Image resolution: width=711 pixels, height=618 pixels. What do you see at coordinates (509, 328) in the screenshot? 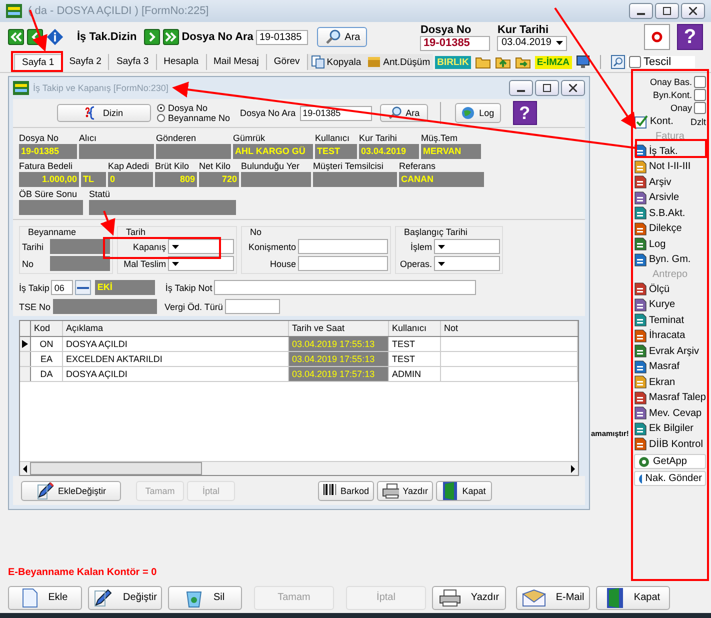
I see `column-header: Not` at bounding box center [509, 328].